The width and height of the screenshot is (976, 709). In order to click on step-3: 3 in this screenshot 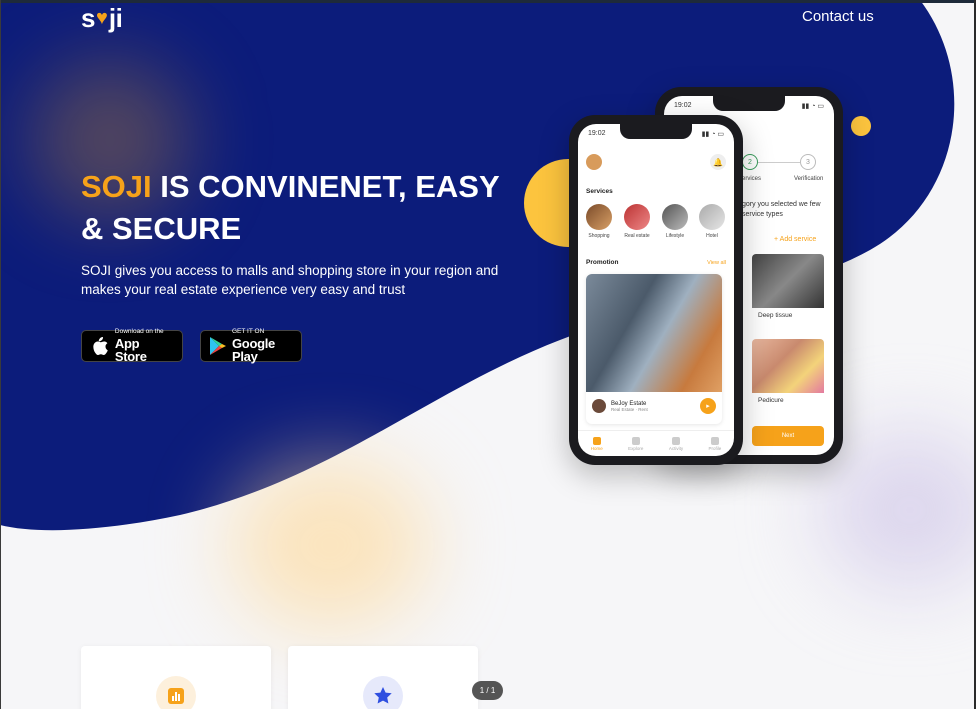, I will do `click(808, 162)`.